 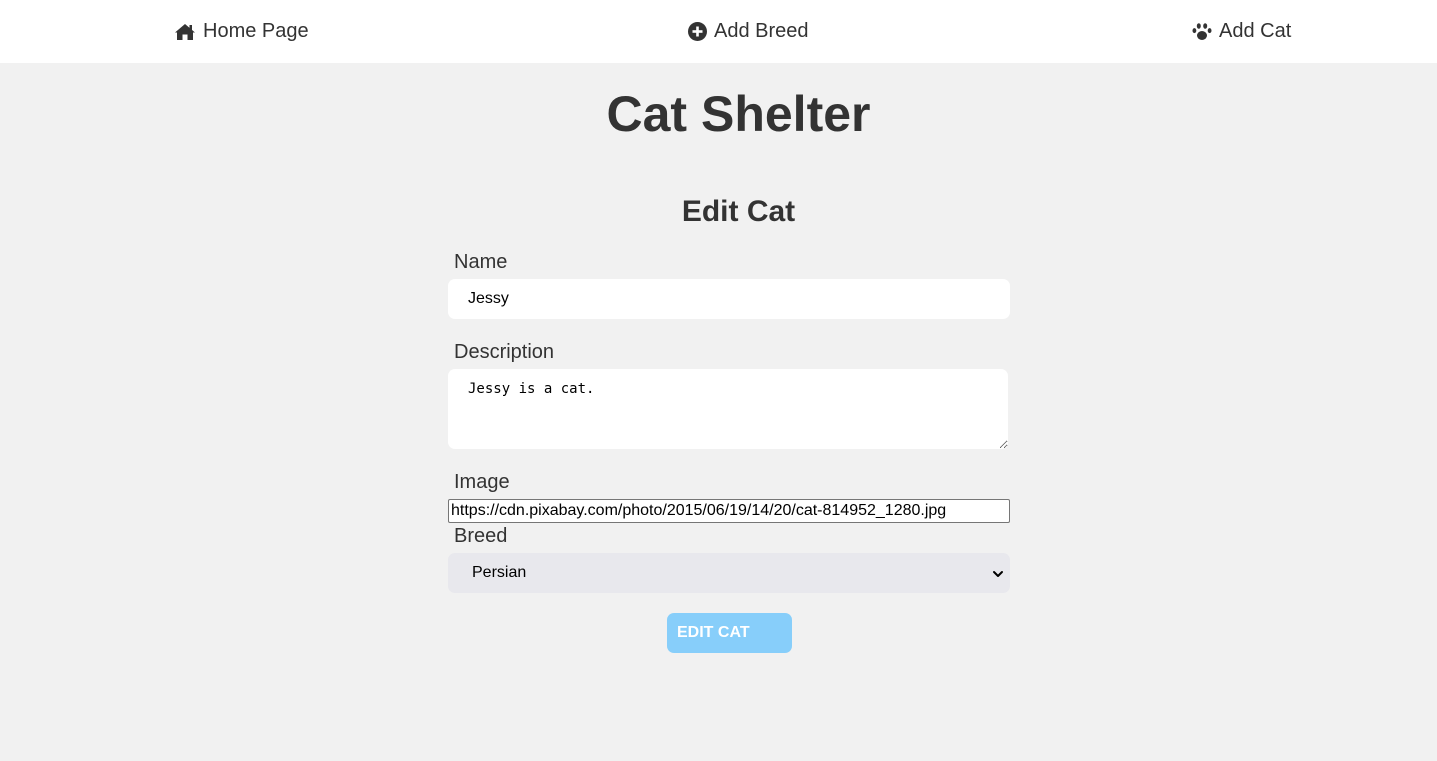 I want to click on nav-add-cat-label: Add Cat, so click(x=1255, y=31).